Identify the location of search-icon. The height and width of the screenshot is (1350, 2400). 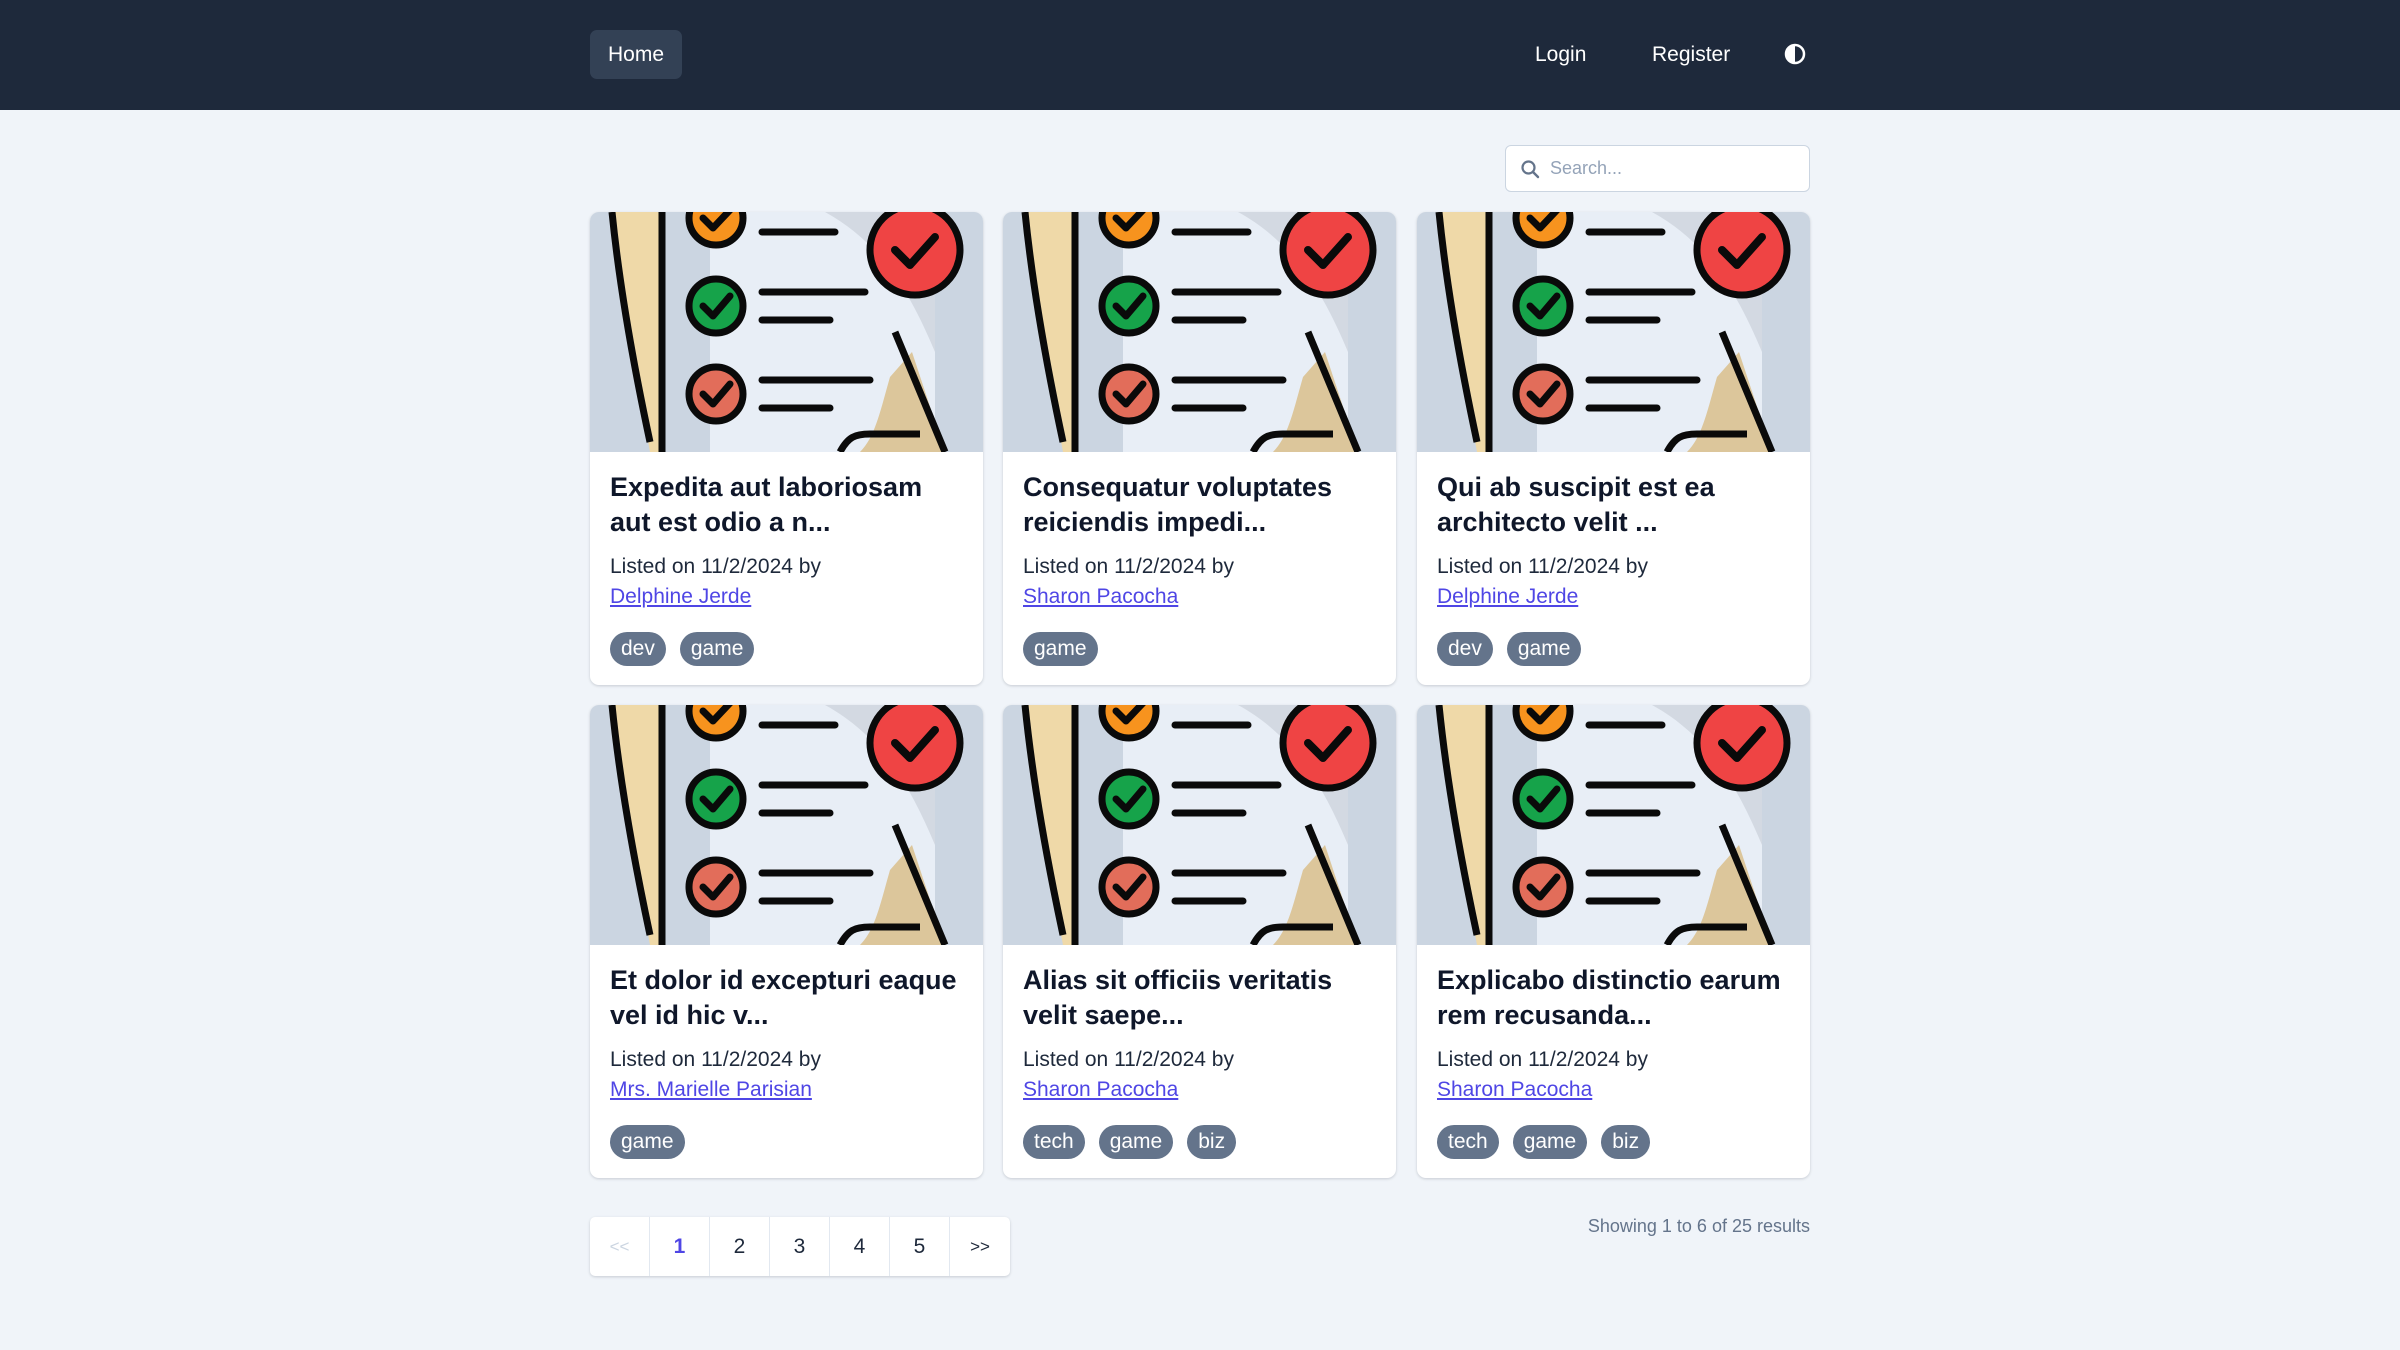
(1530, 169).